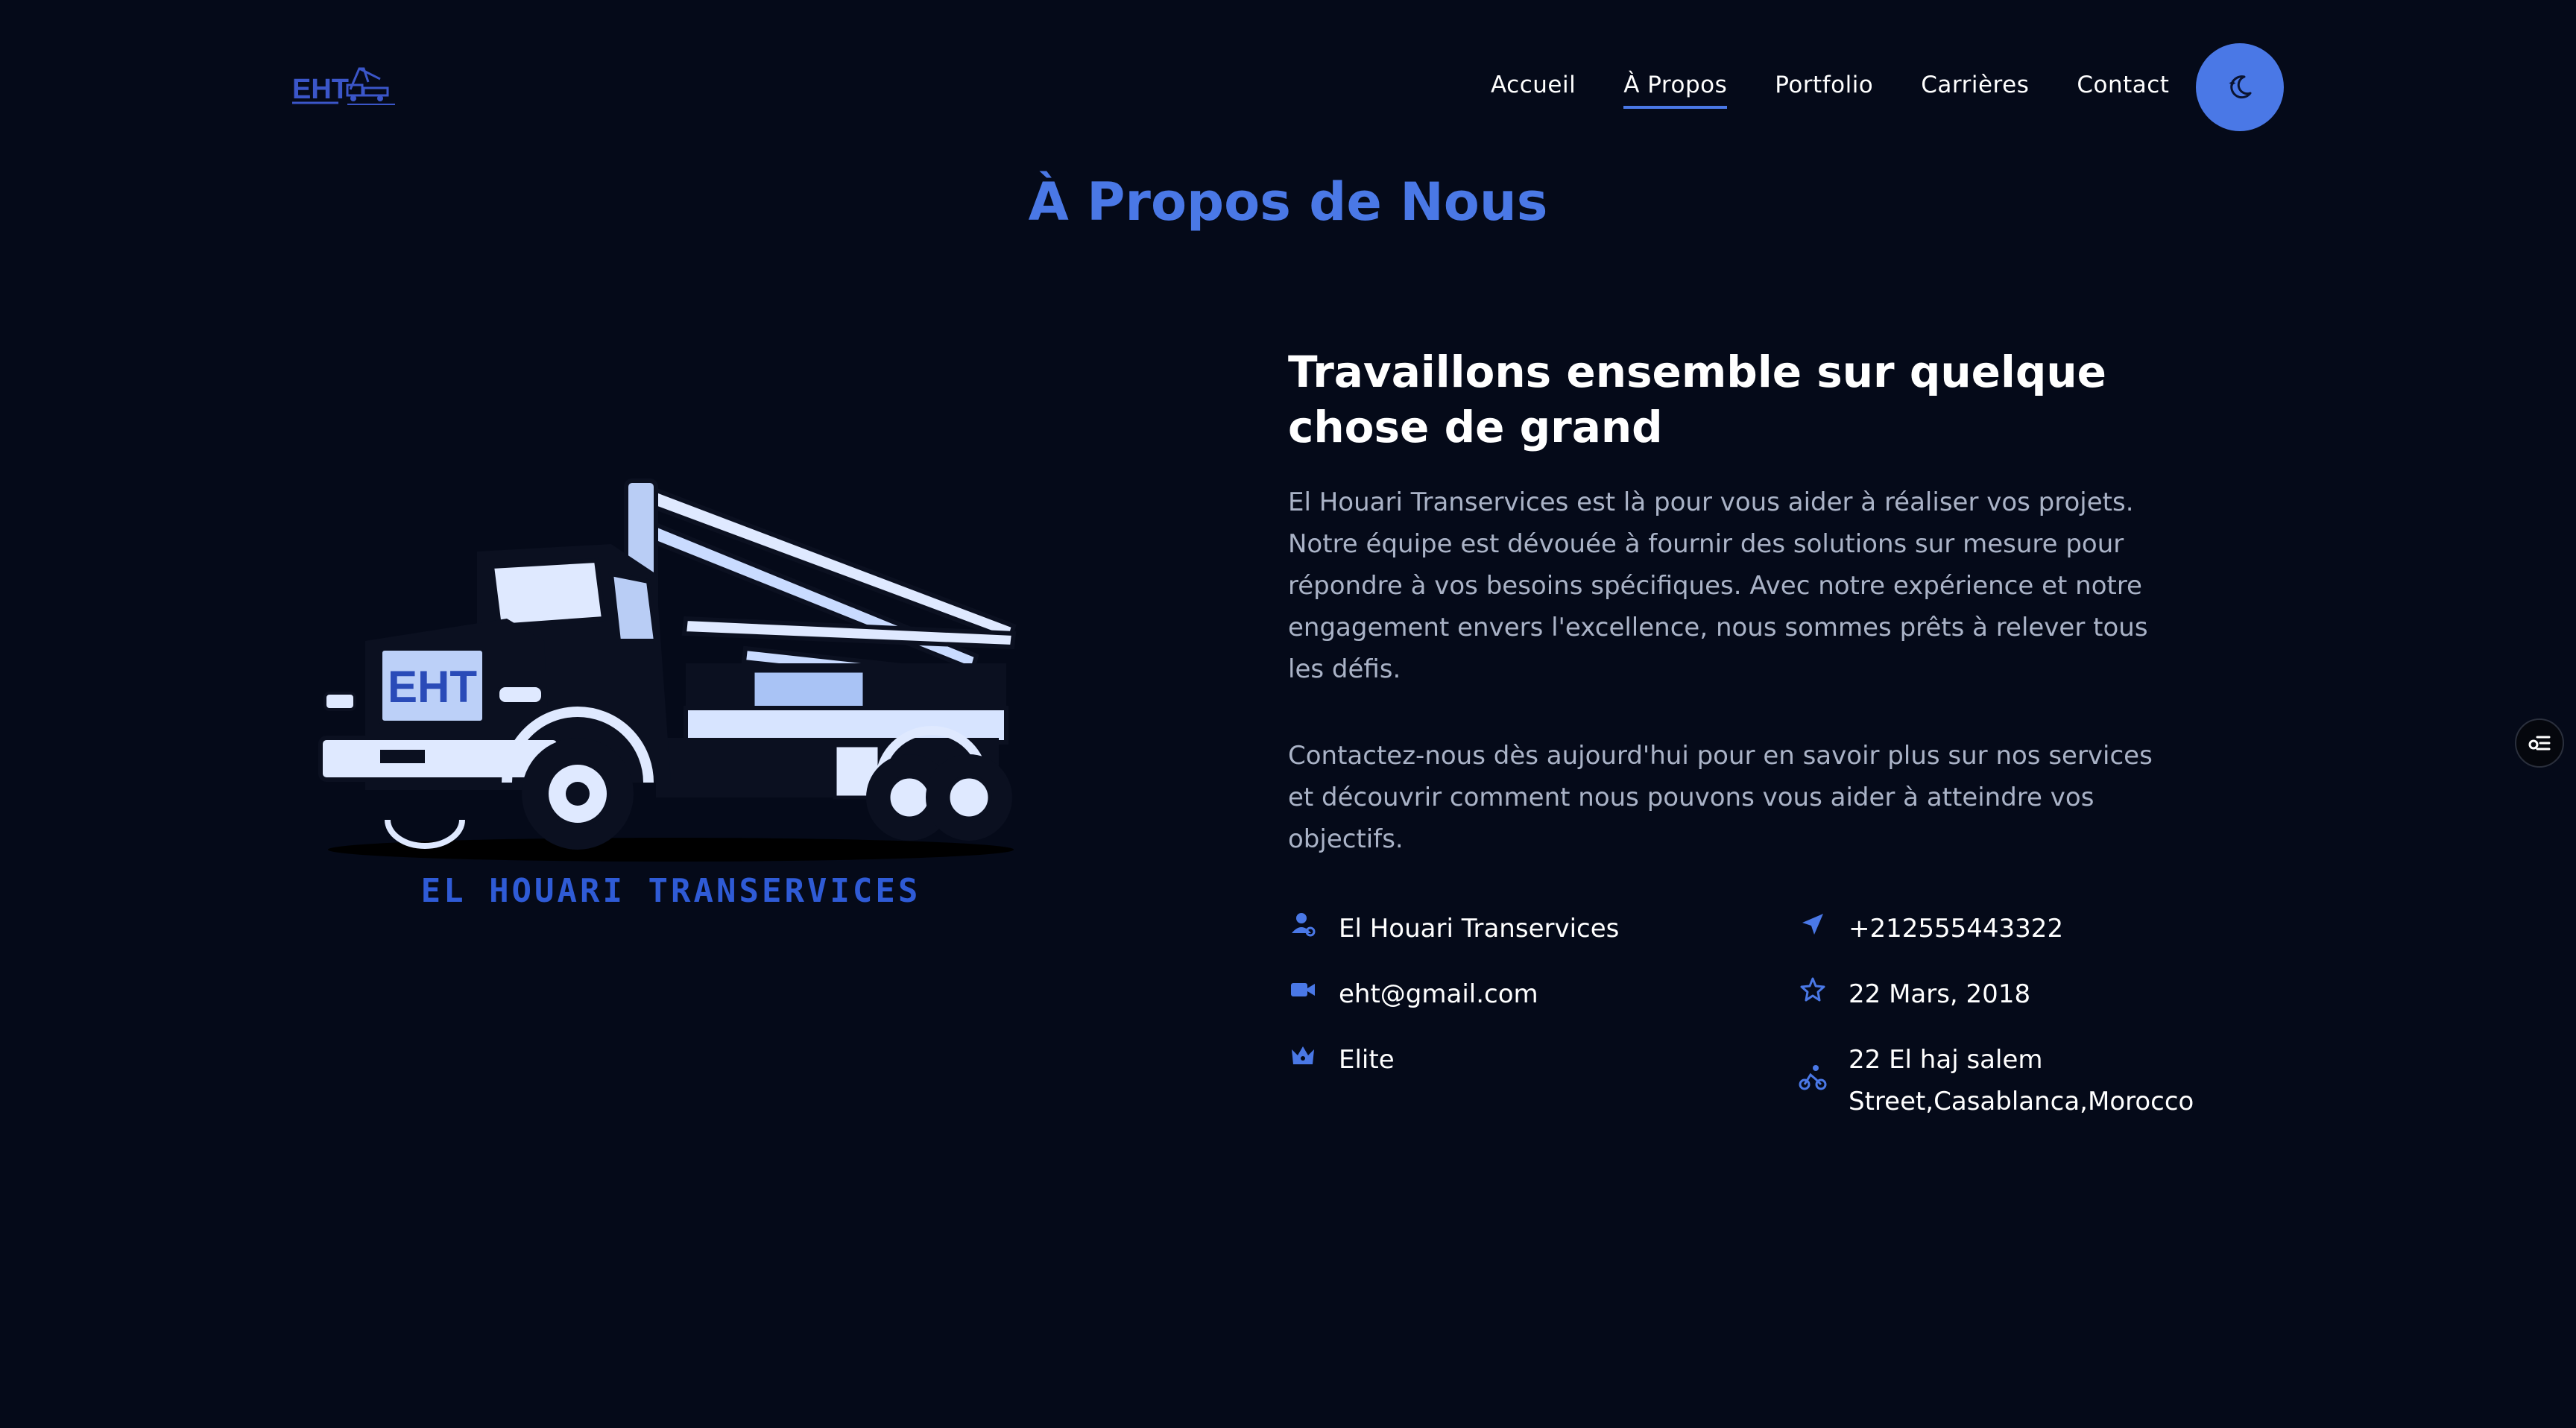  I want to click on info-email: eht@gmail.com, so click(1413, 994).